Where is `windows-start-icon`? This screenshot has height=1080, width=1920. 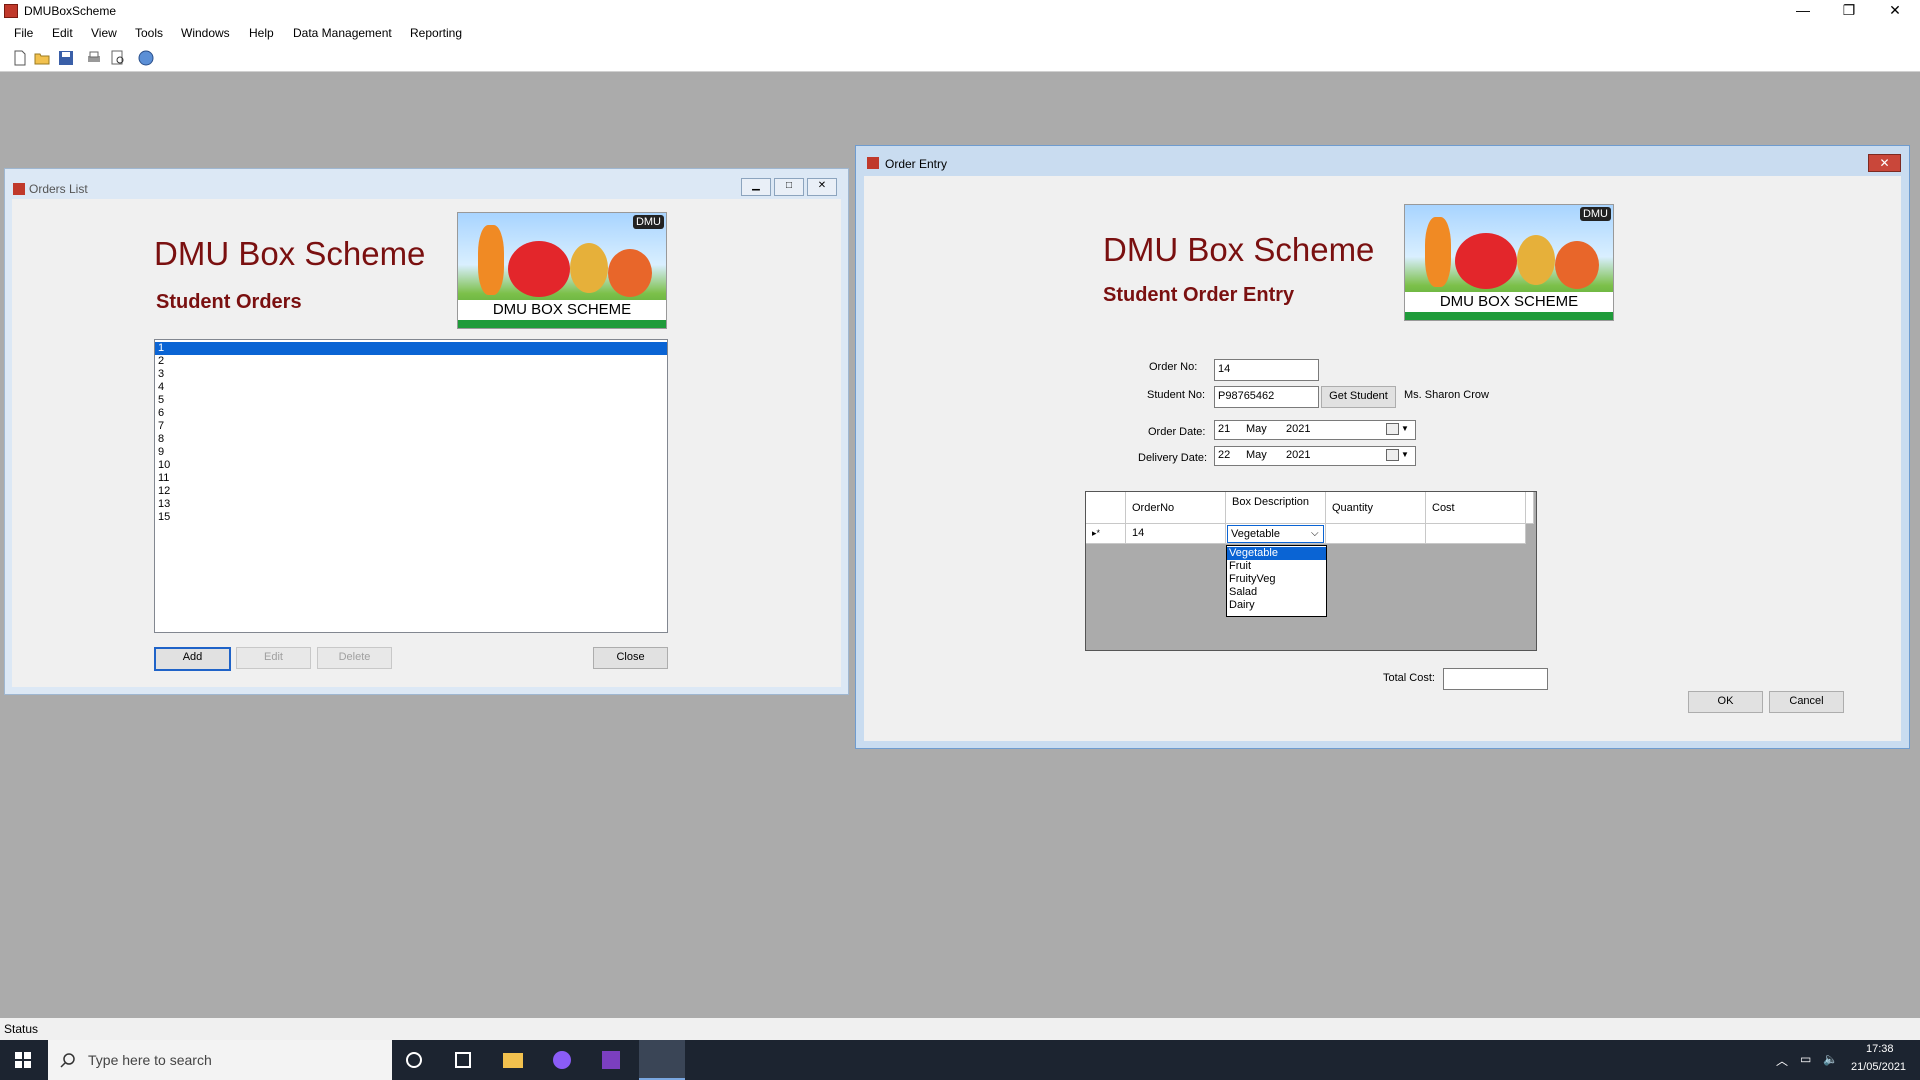 windows-start-icon is located at coordinates (23, 1060).